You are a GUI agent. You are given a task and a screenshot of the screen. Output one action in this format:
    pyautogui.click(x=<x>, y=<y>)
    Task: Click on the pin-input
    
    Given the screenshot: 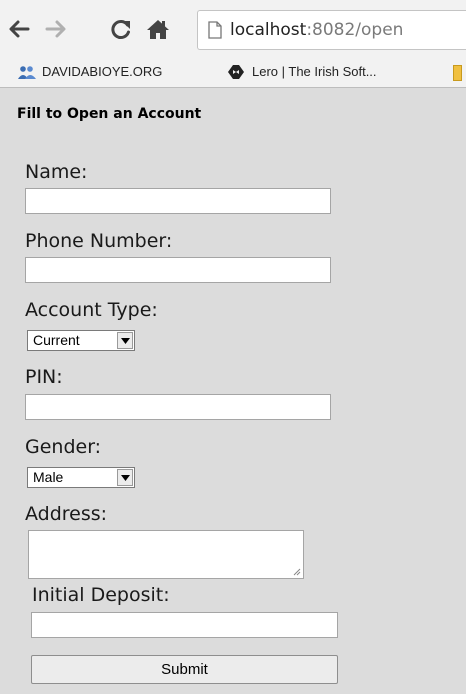 What is the action you would take?
    pyautogui.click(x=178, y=407)
    